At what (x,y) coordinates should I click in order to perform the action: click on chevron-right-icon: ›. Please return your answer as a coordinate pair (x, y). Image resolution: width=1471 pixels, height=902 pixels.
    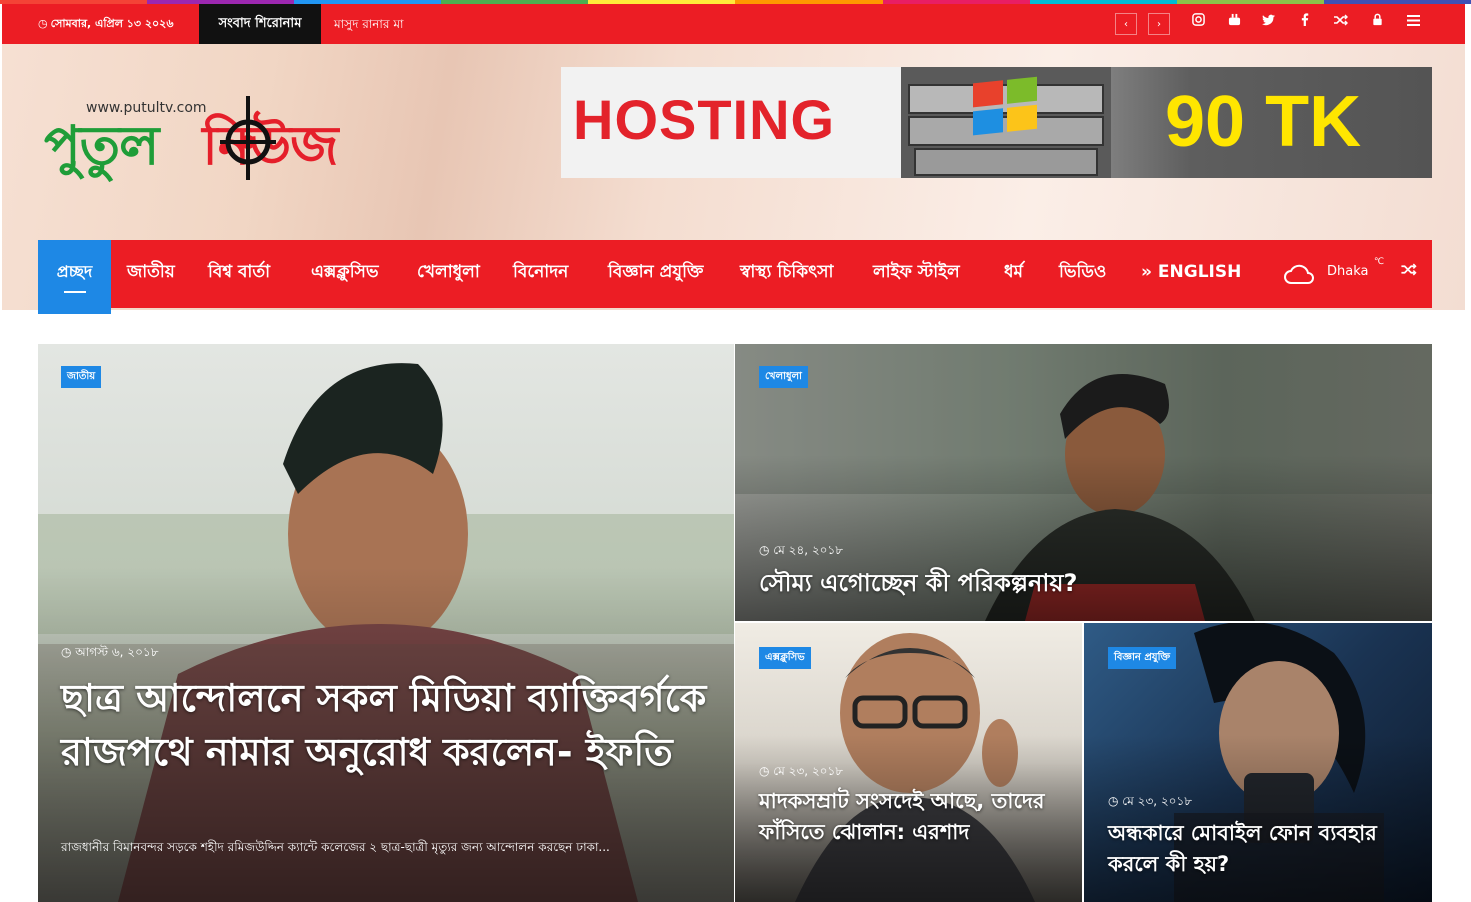
    Looking at the image, I should click on (1159, 24).